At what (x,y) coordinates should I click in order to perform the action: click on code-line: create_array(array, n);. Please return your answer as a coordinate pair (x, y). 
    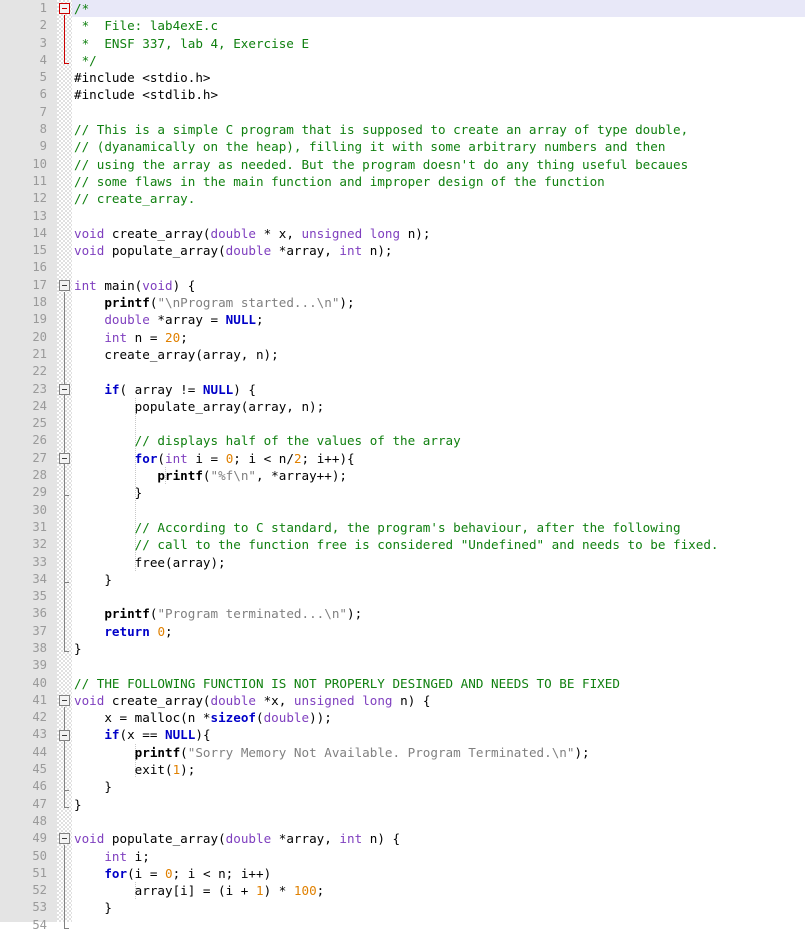
    Looking at the image, I should click on (438, 354).